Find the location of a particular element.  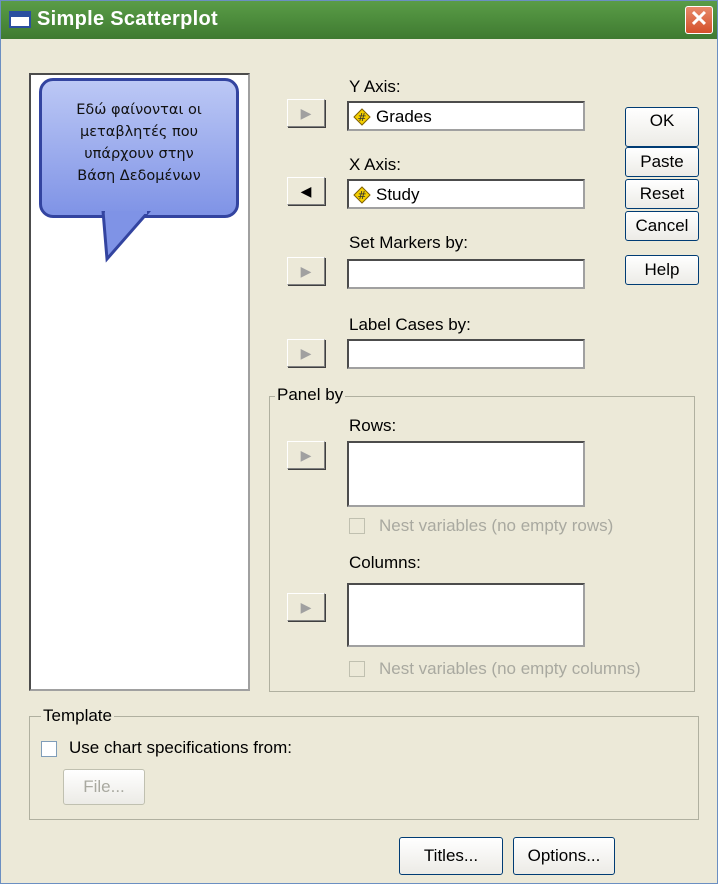

cancel-button-label: Cancel is located at coordinates (662, 225).